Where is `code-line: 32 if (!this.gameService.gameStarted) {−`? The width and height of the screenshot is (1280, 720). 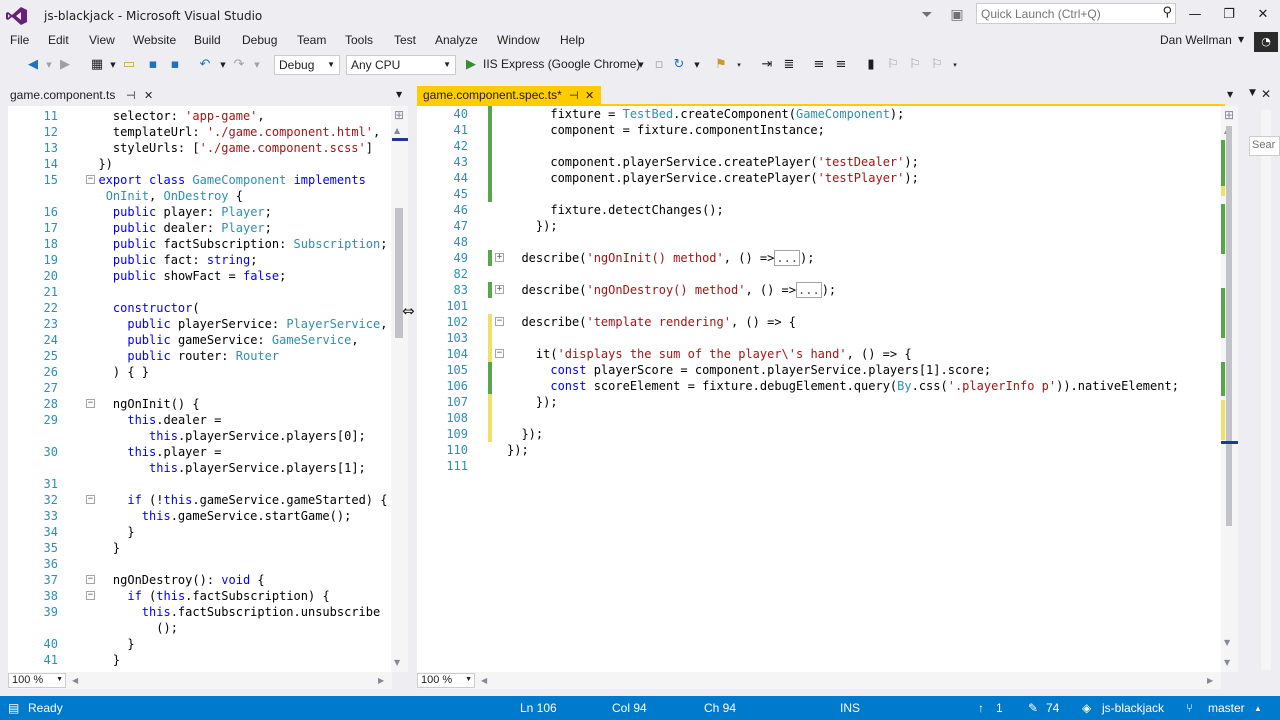
code-line: 32 if (!this.gameService.gameStarted) {− is located at coordinates (200, 500).